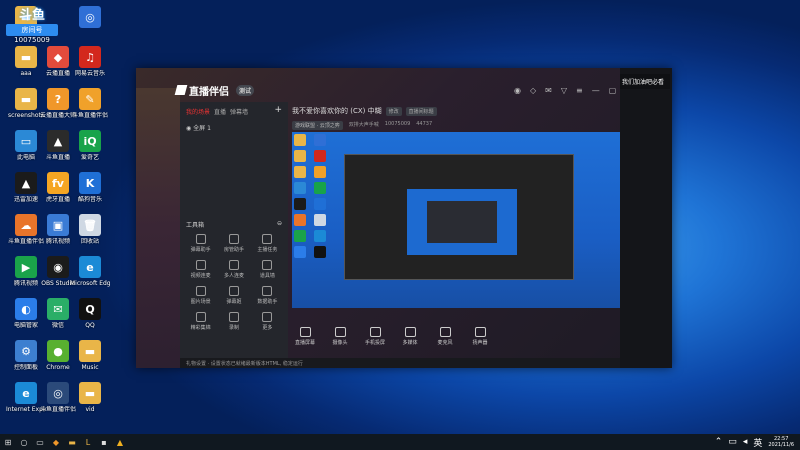 The height and width of the screenshot is (450, 800). What do you see at coordinates (719, 442) in the screenshot?
I see `tray-up-icon: ⌃` at bounding box center [719, 442].